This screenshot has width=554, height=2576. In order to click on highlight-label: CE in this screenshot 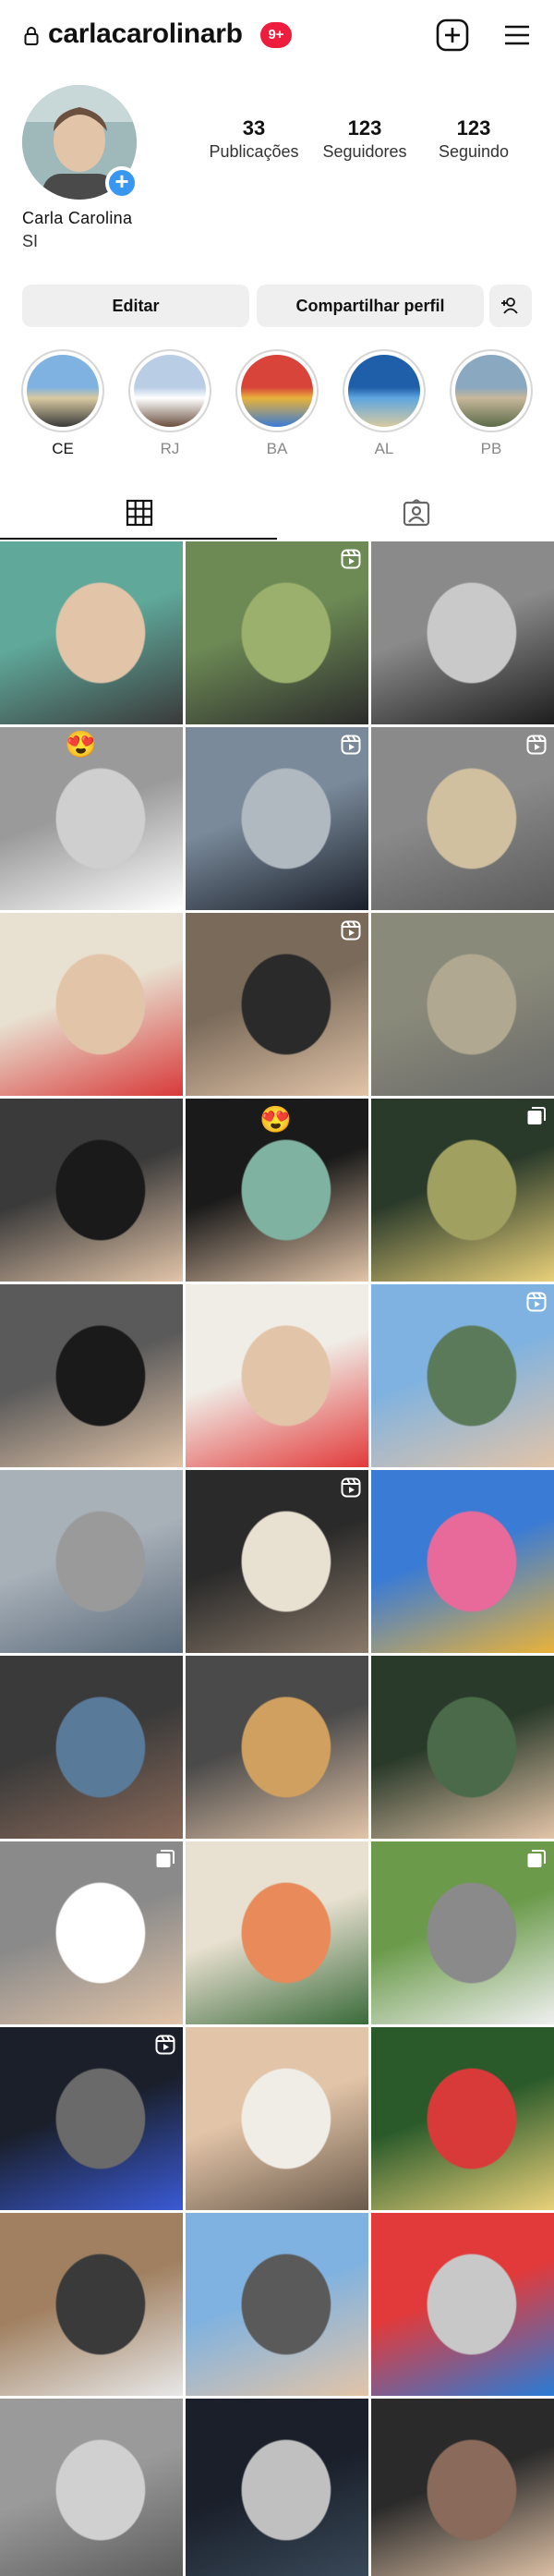, I will do `click(63, 448)`.